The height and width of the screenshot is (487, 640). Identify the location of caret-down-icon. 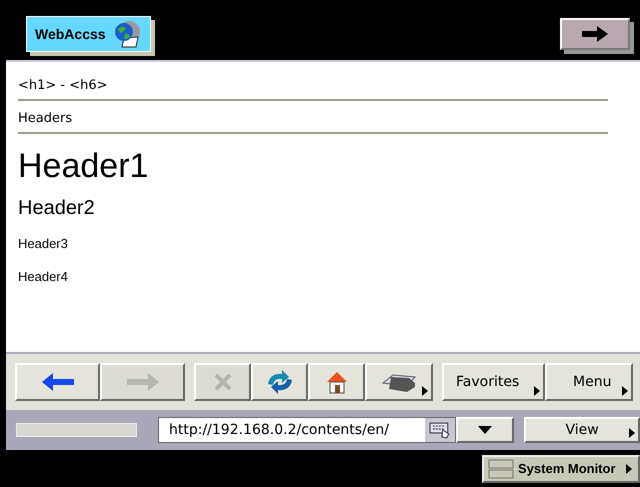
(485, 430).